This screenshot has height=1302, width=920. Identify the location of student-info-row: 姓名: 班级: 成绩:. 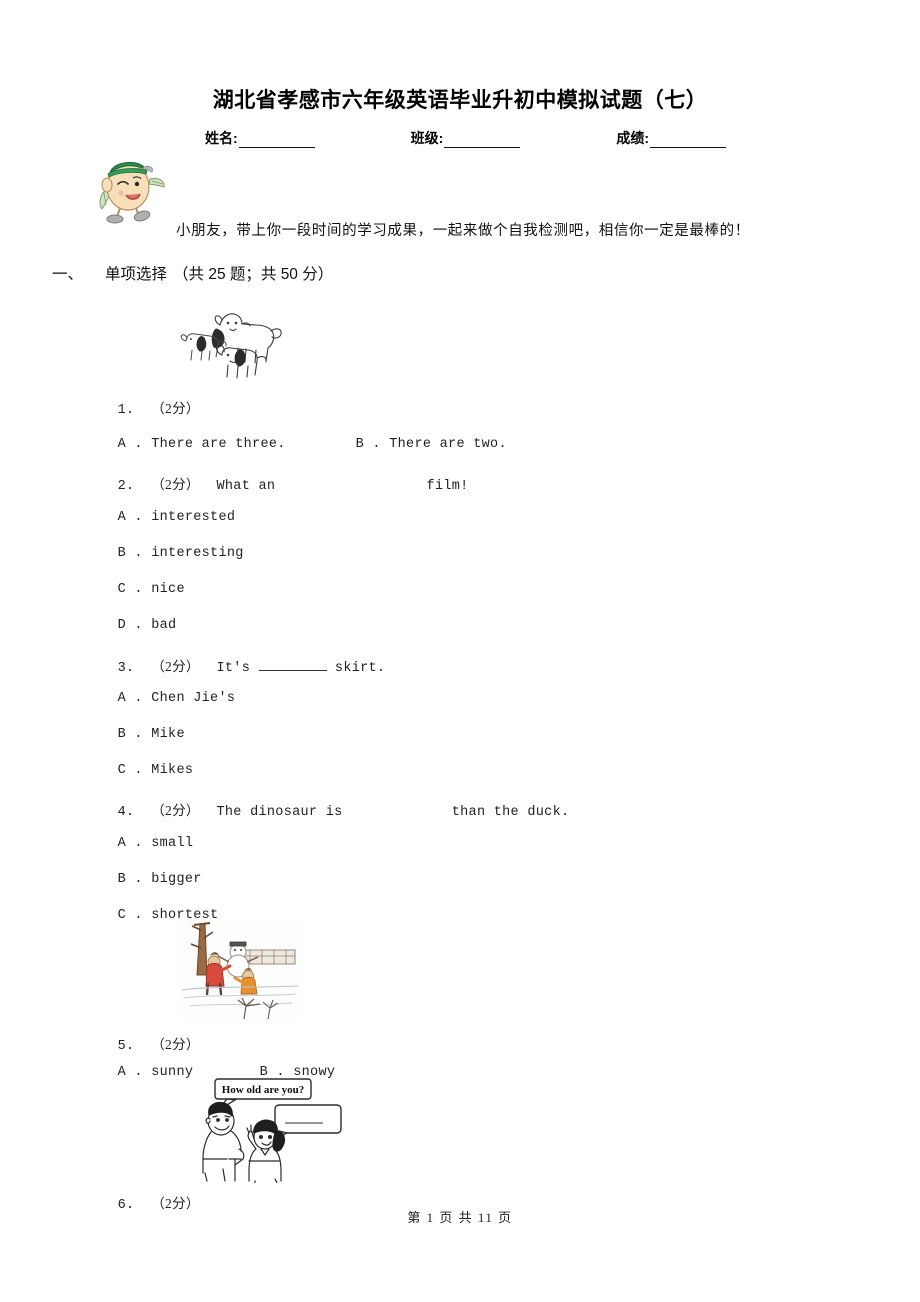
(475, 138).